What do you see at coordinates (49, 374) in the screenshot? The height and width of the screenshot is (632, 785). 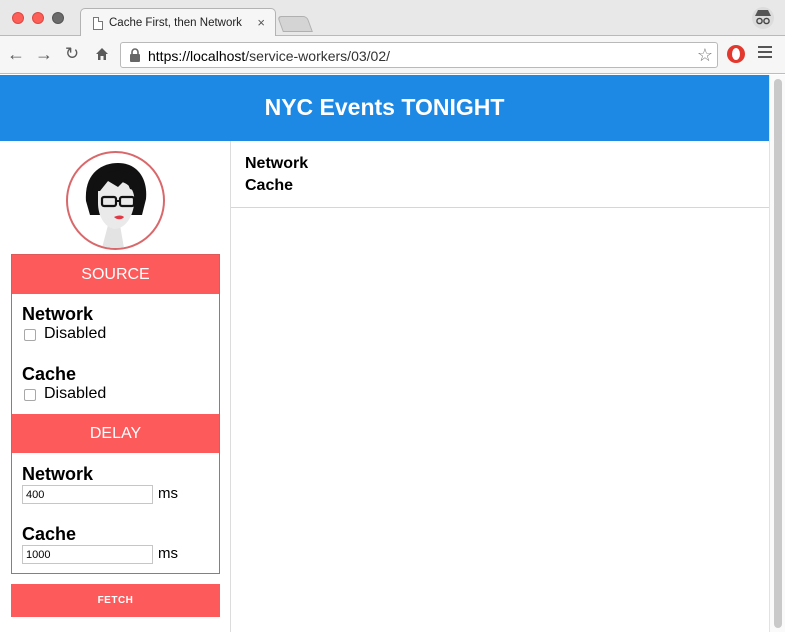 I see `source-cache-label: Cache` at bounding box center [49, 374].